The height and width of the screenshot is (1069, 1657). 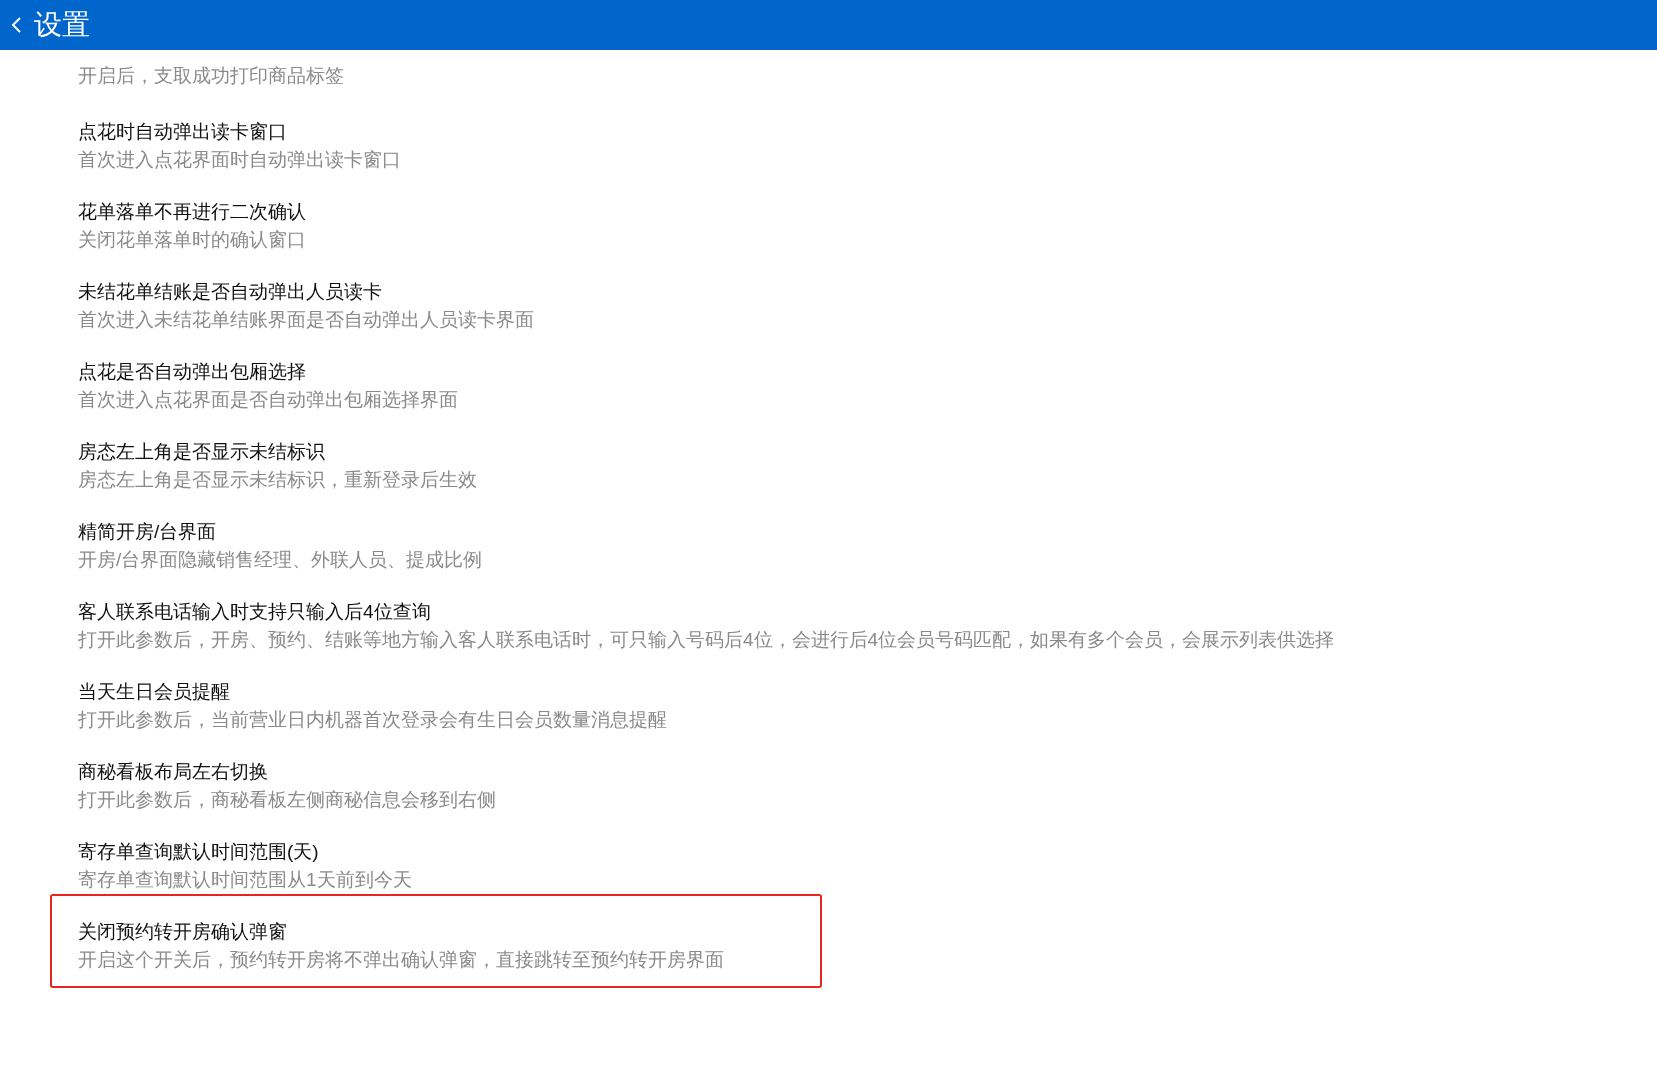 What do you see at coordinates (192, 372) in the screenshot?
I see `setting-title: 点花是否自动弹出包厢选择` at bounding box center [192, 372].